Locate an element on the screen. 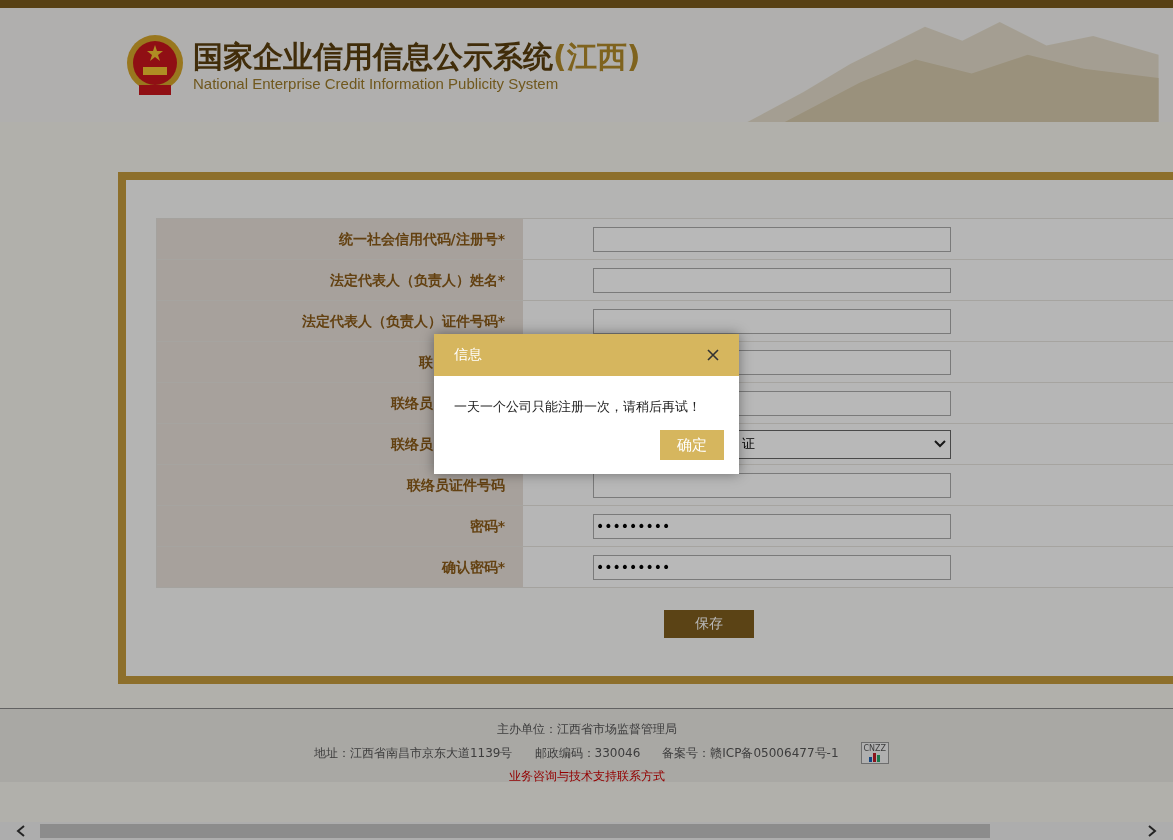  field-label: 法定代表人（负责人）证件号码* is located at coordinates (340, 321).